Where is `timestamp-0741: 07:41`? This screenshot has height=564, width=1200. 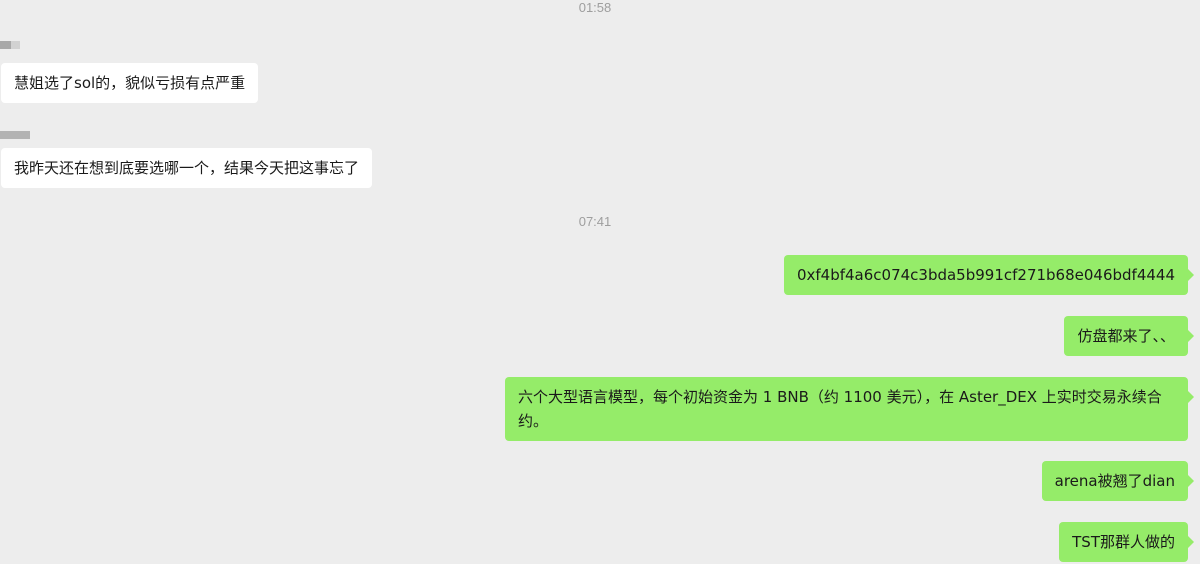
timestamp-0741: 07:41 is located at coordinates (595, 221).